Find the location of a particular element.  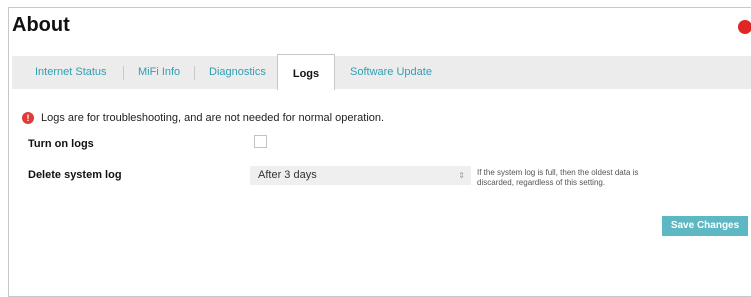

tab-mifi-info: MiFi Info is located at coordinates (159, 72).